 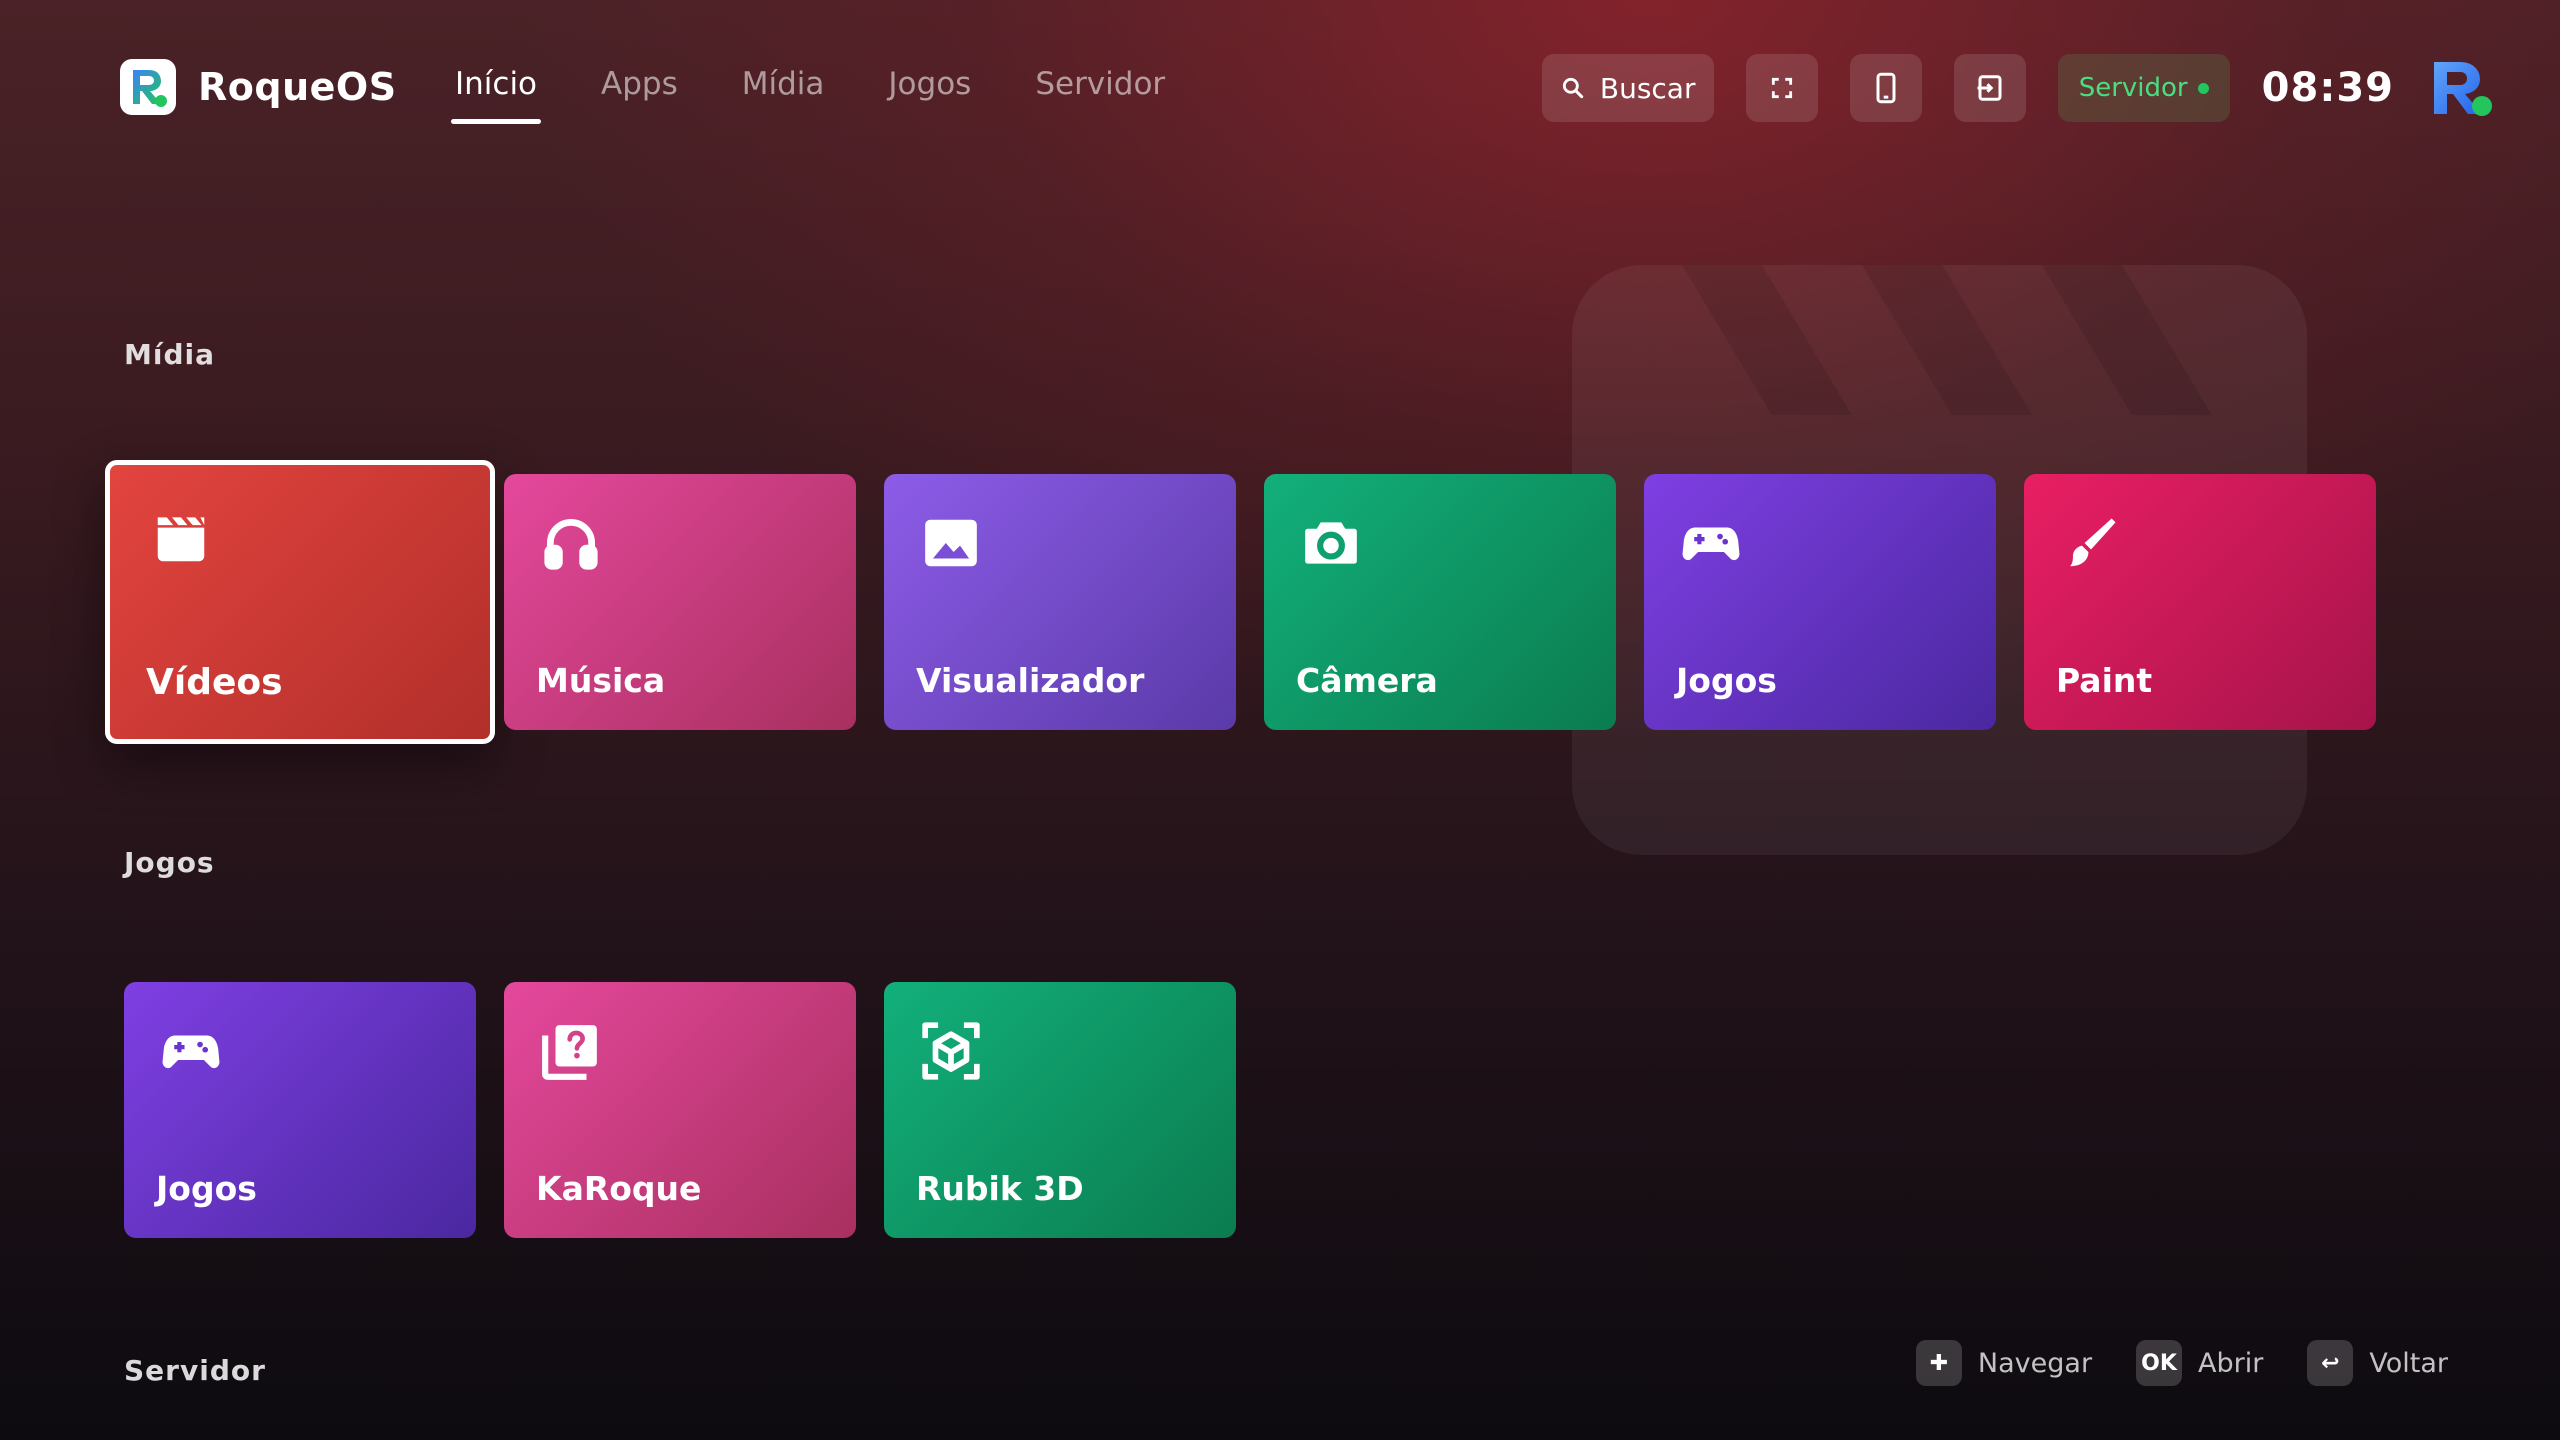 I want to click on exit-button, so click(x=1989, y=88).